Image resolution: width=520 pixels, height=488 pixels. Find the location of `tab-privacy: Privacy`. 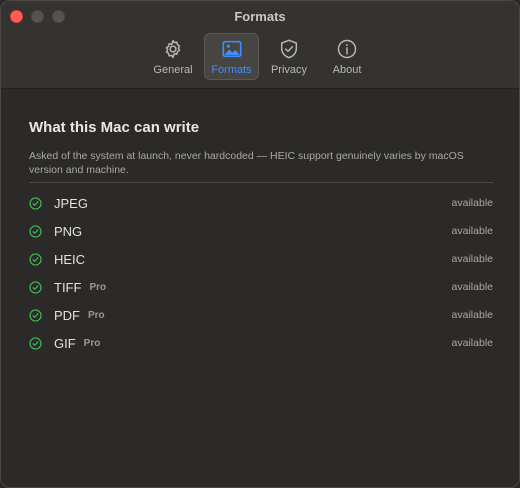

tab-privacy: Privacy is located at coordinates (289, 56).